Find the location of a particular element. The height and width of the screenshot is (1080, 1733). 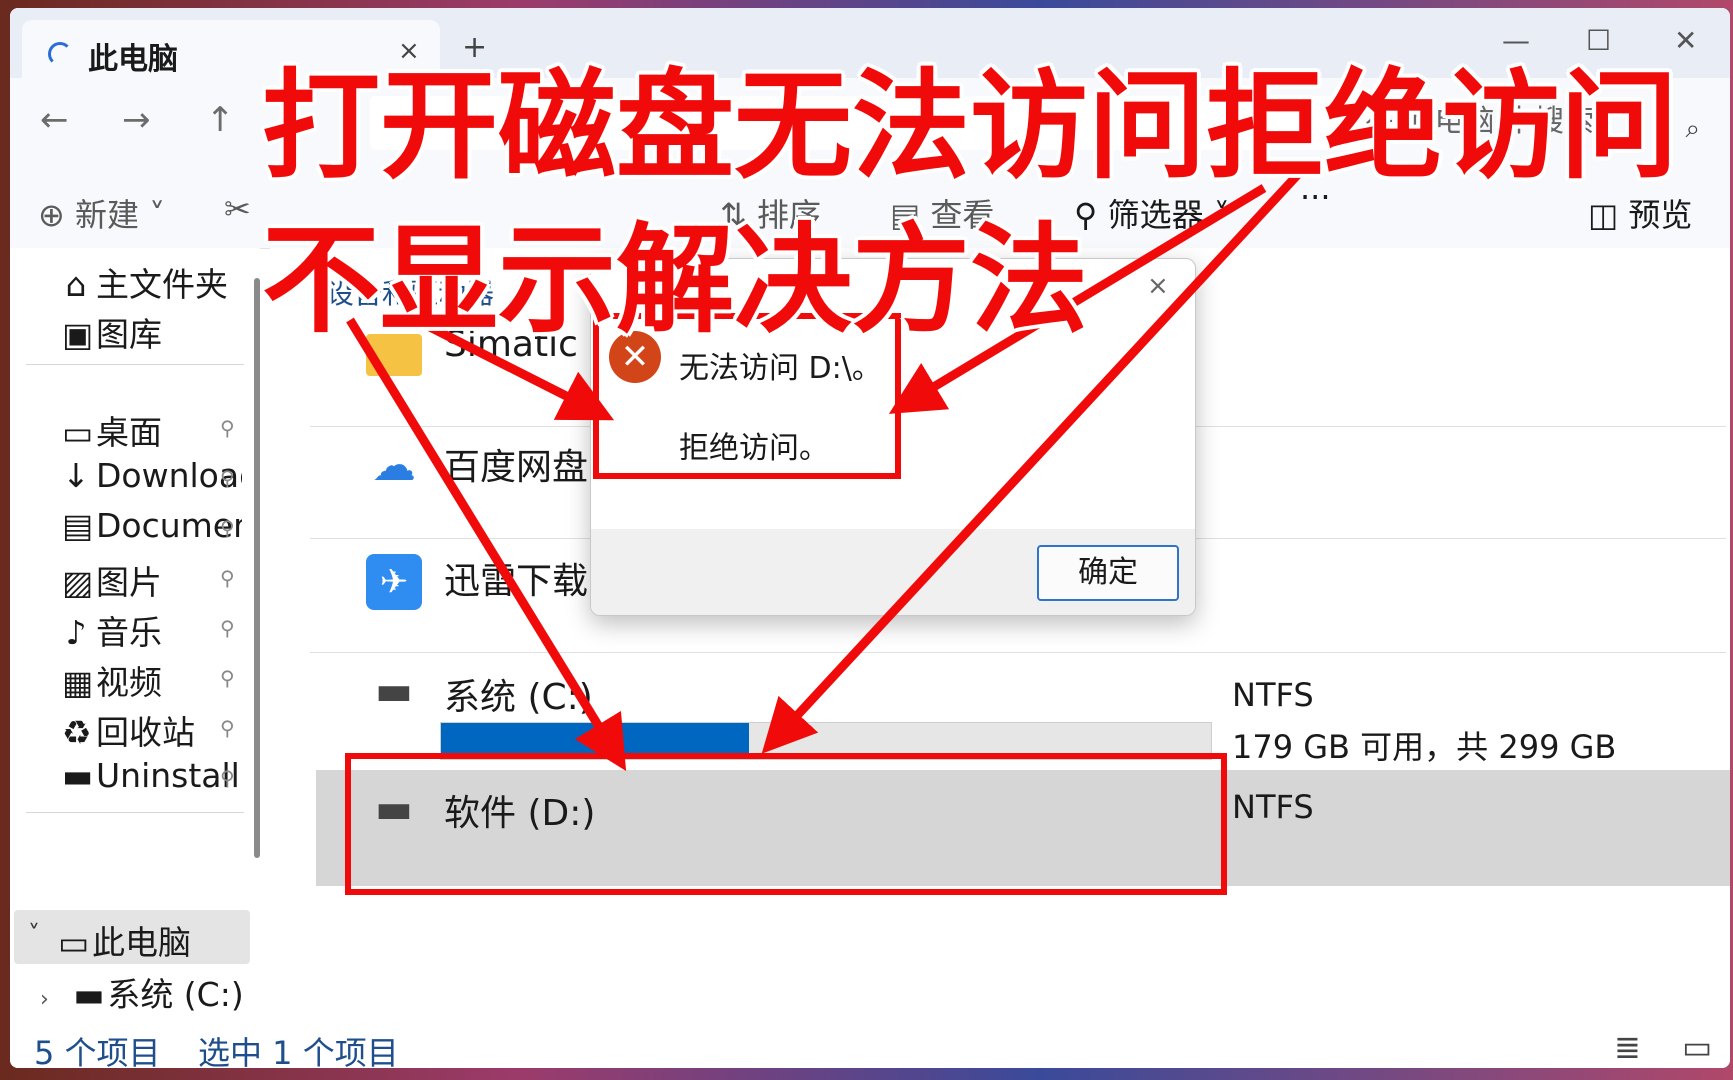

row-name-xunlei: 迅雷下载 is located at coordinates (516, 578).